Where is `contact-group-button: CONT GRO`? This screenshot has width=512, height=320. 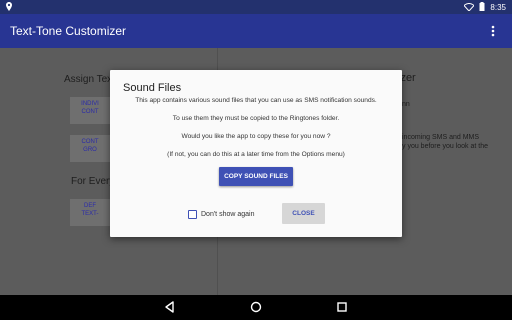 contact-group-button: CONT GRO is located at coordinates (90, 148).